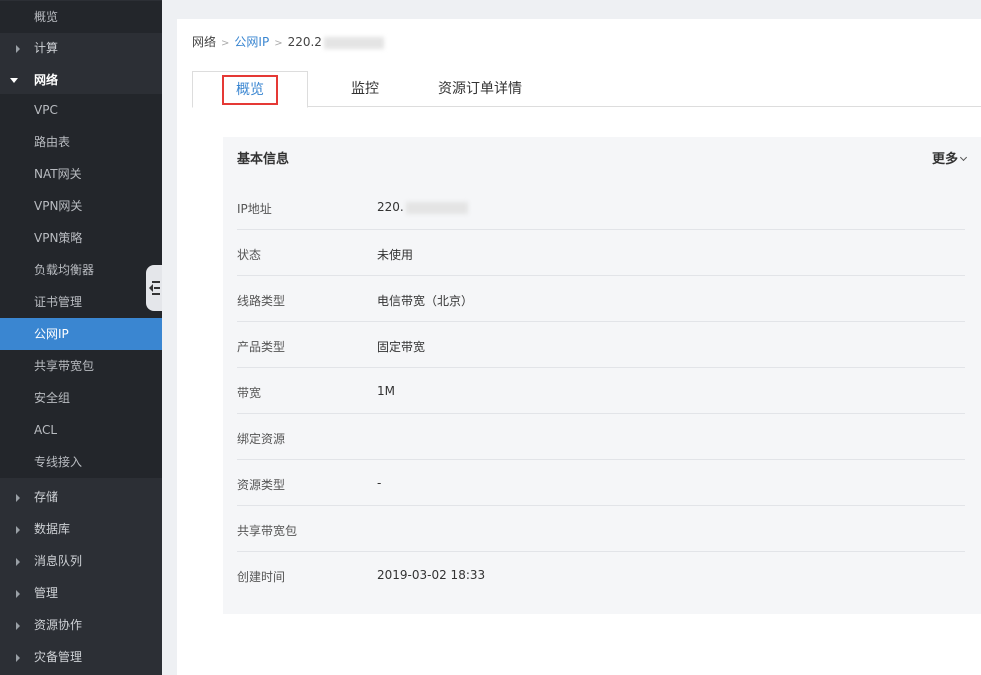  I want to click on sidebar-item-label: 证书管理, so click(58, 302).